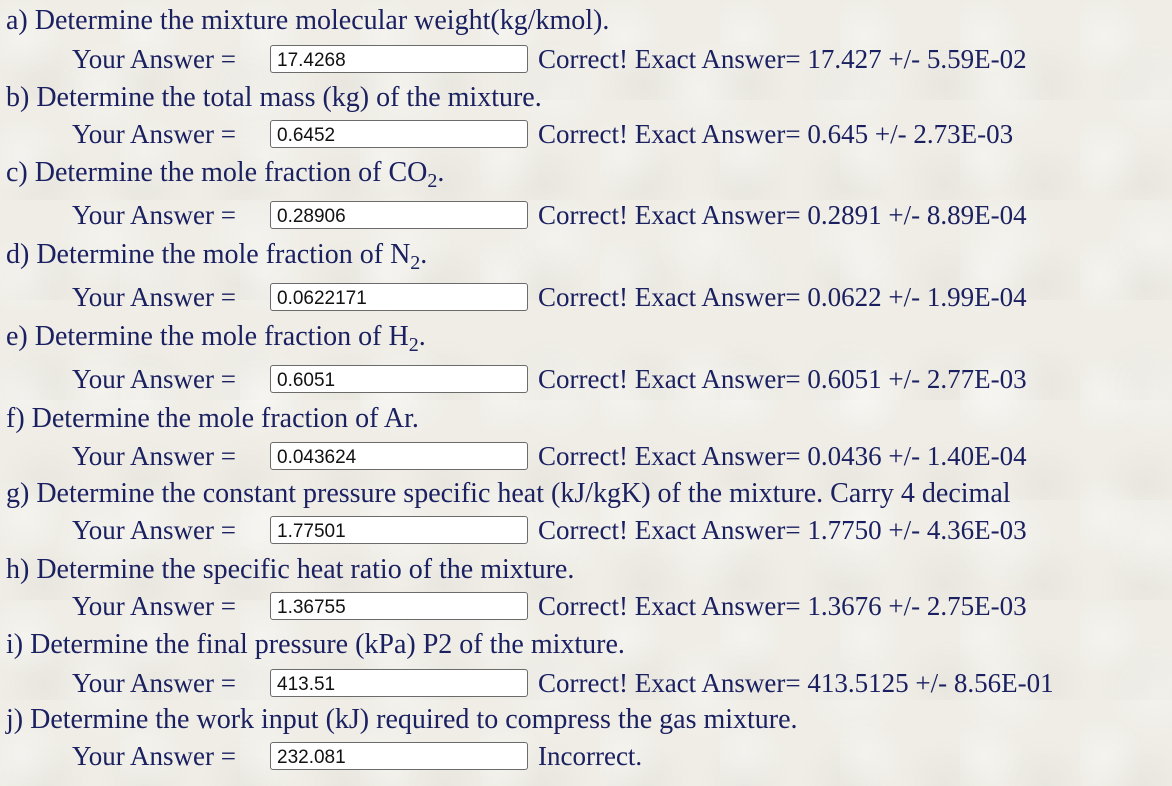 The width and height of the screenshot is (1172, 786). I want to click on answer-row-j: Your Answer = Incorrect., so click(357, 756).